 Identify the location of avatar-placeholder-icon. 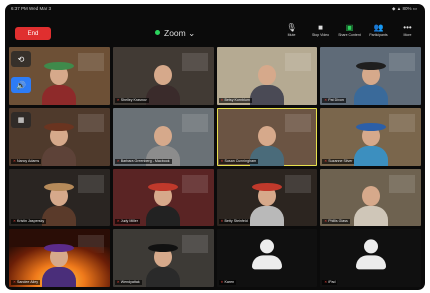
(266, 254).